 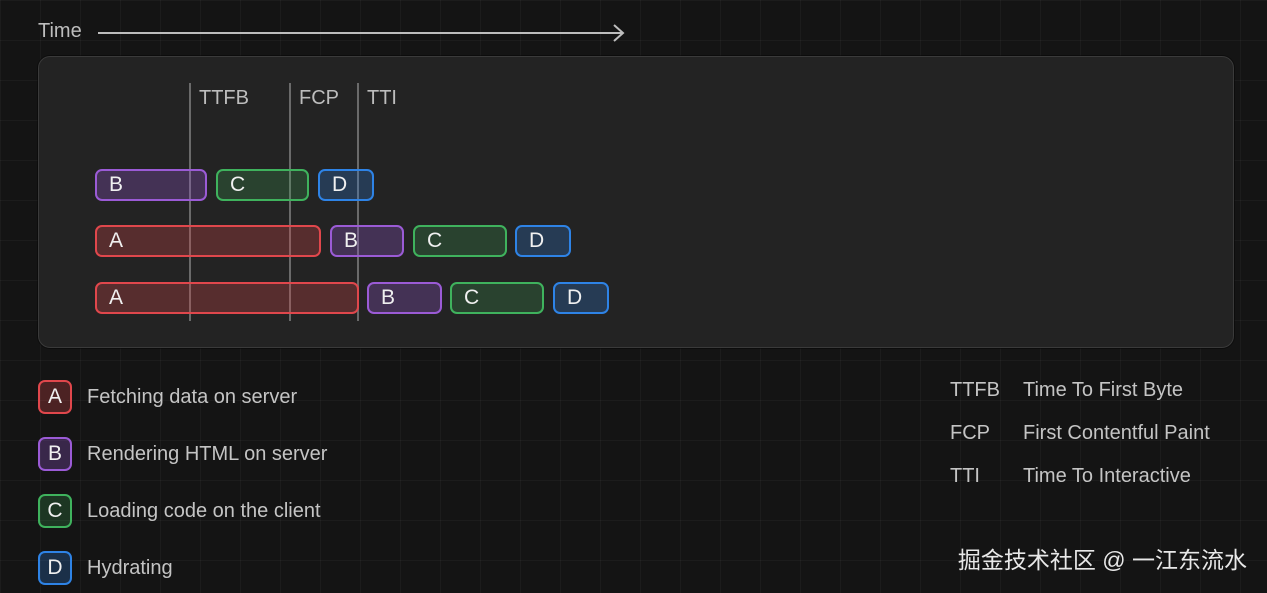 I want to click on legend-box-c: C, so click(x=55, y=511).